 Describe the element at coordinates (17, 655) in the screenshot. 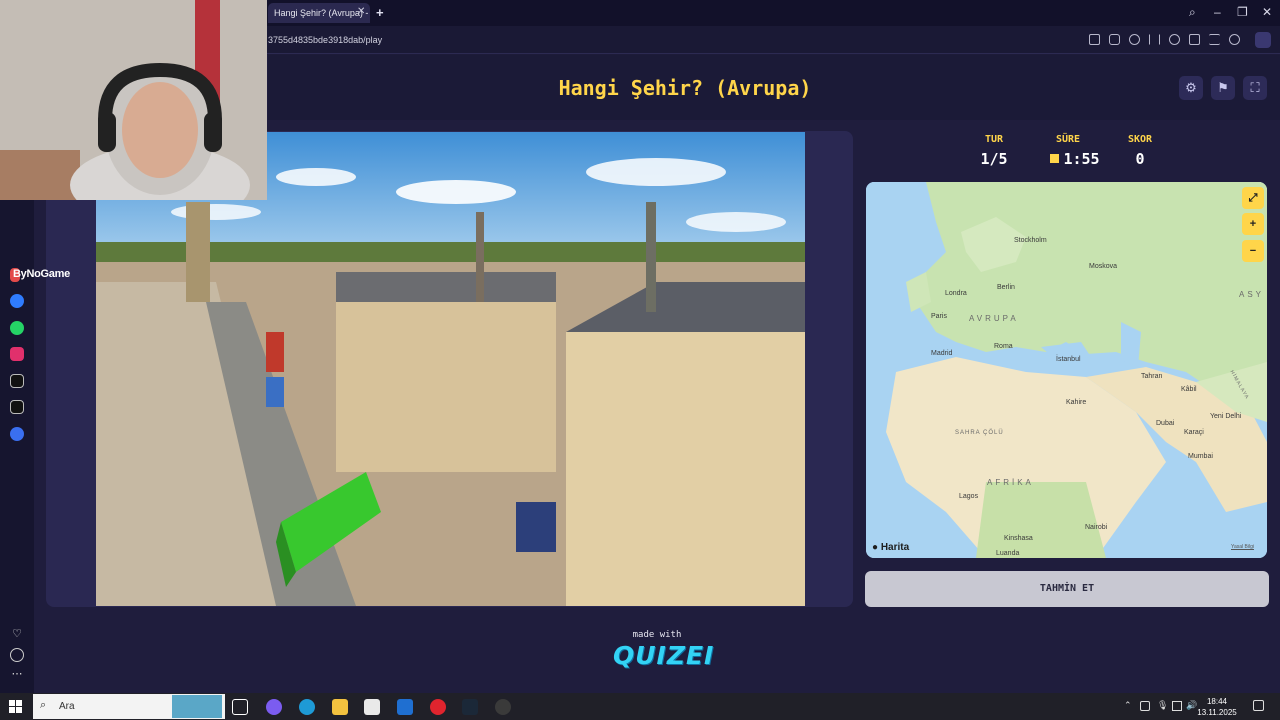

I see `history-icon` at that location.